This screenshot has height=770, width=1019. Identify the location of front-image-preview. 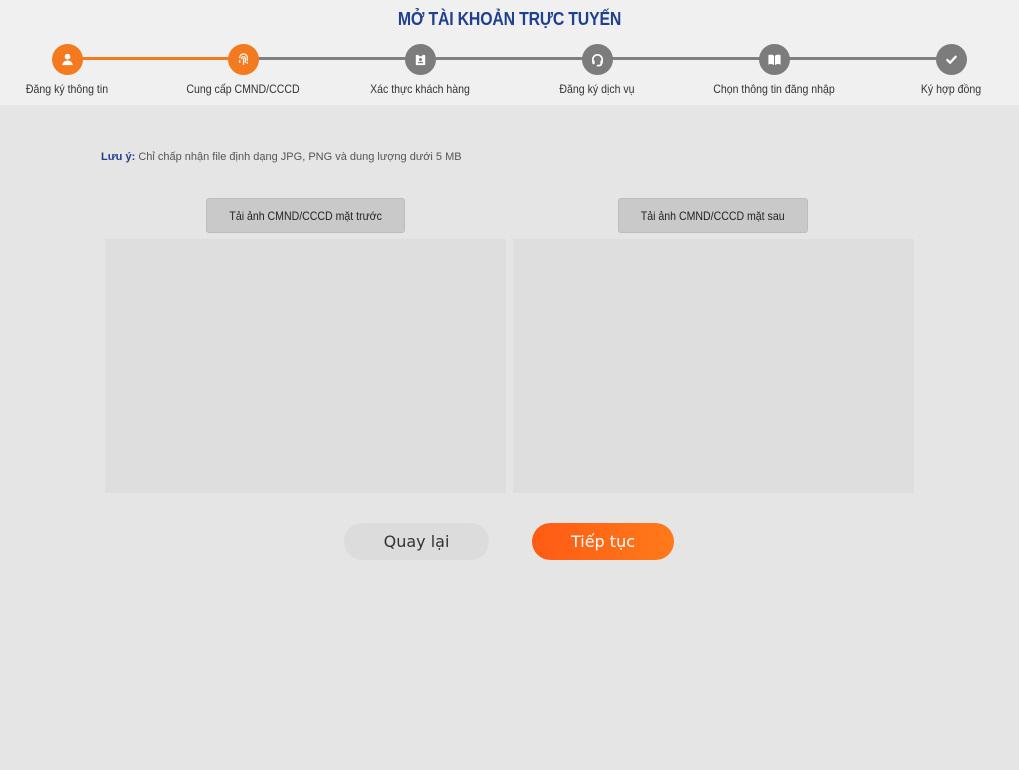
(305, 366).